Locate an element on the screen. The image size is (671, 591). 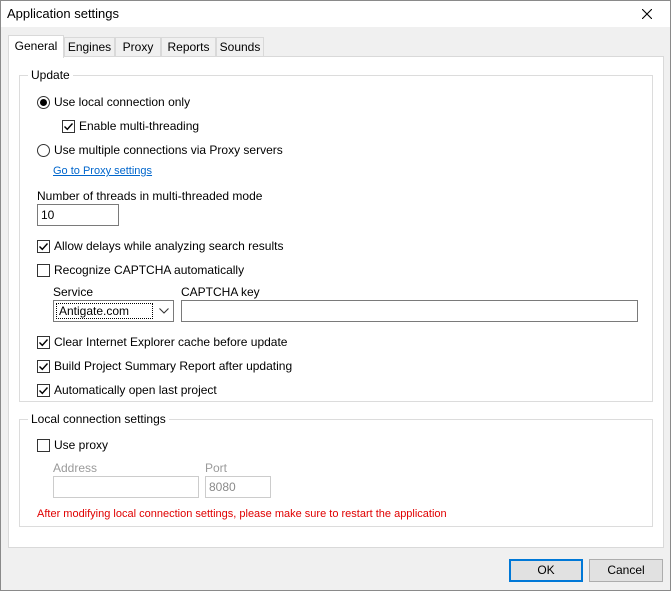
use-local-radio: Use local connection only is located at coordinates (113, 102).